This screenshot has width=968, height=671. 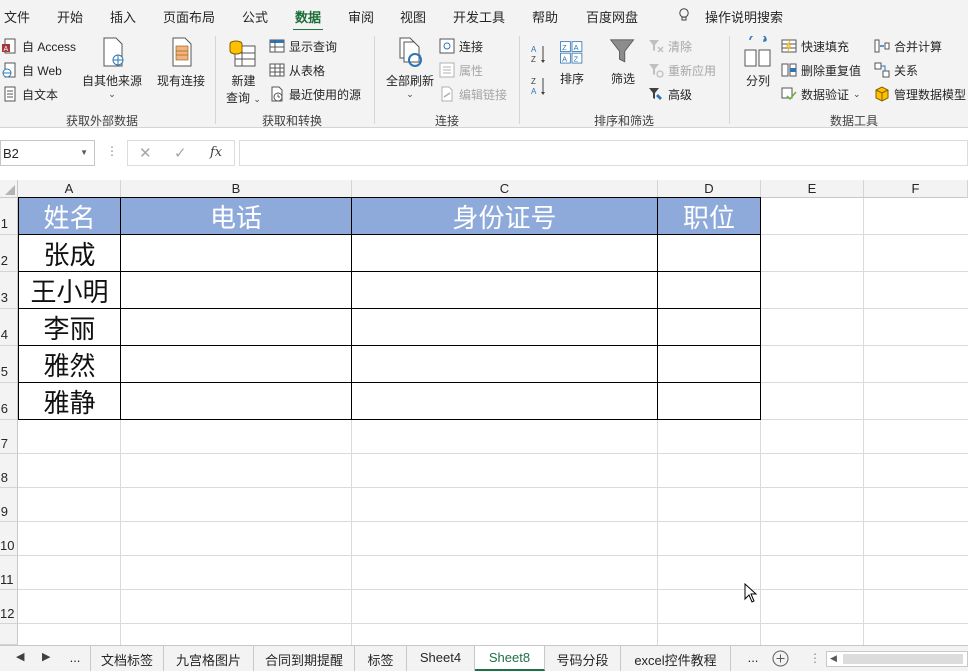 I want to click on tab-split-handle: ⋮, so click(x=815, y=658).